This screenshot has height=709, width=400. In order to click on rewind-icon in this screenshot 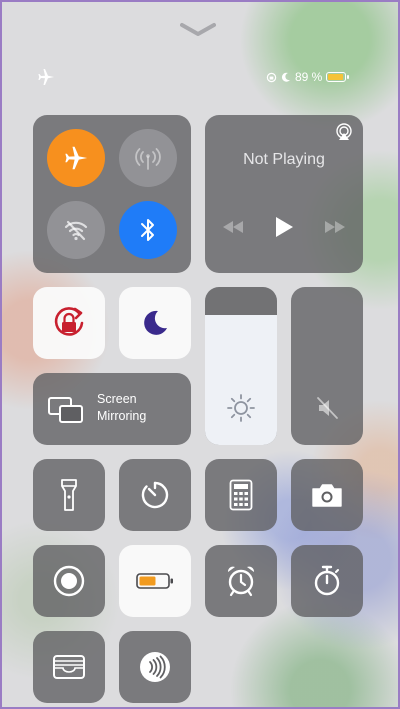, I will do `click(233, 227)`.